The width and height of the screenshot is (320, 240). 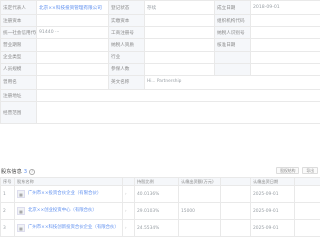 What do you see at coordinates (285, 7) in the screenshot?
I see `info-value: 2018-09-01` at bounding box center [285, 7].